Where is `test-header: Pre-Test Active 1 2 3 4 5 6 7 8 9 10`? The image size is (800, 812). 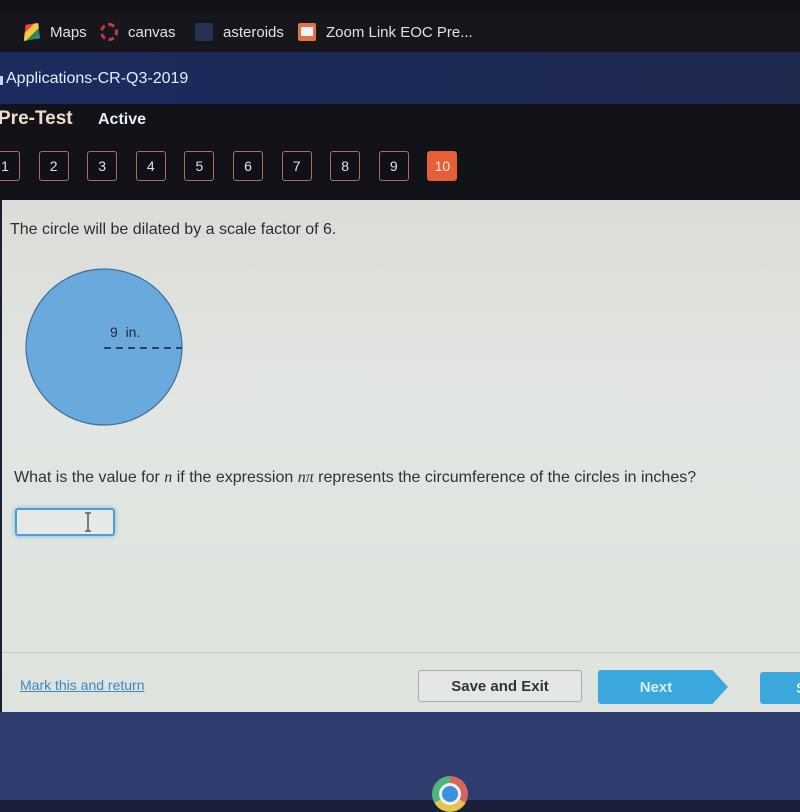 test-header: Pre-Test Active 1 2 3 4 5 6 7 8 9 10 is located at coordinates (400, 152).